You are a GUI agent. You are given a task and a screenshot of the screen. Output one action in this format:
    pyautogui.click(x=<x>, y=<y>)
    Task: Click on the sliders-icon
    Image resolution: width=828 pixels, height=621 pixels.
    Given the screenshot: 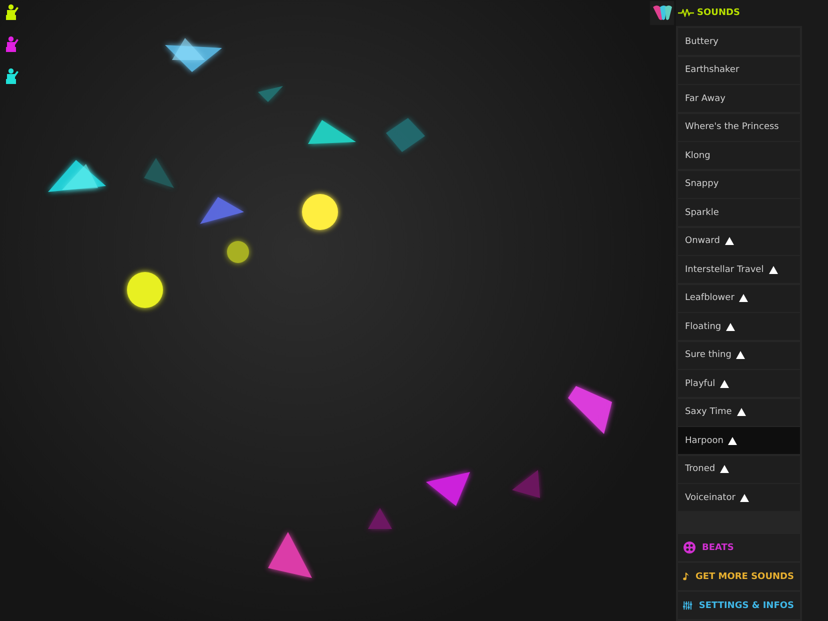 What is the action you would take?
    pyautogui.click(x=688, y=605)
    